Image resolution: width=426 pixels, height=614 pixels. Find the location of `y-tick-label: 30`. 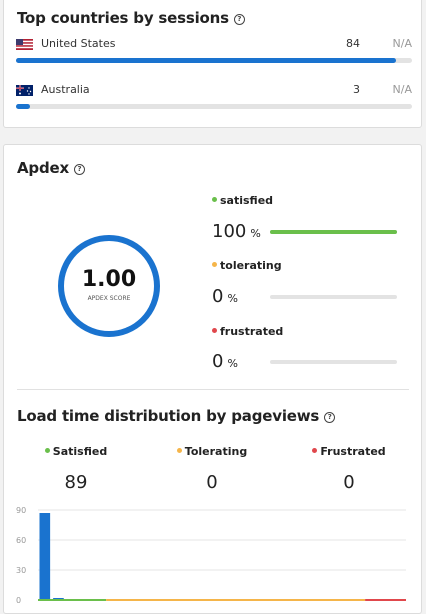

y-tick-label: 30 is located at coordinates (21, 570).